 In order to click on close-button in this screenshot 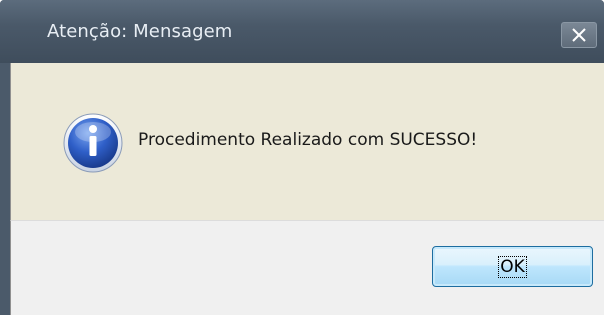, I will do `click(579, 35)`.